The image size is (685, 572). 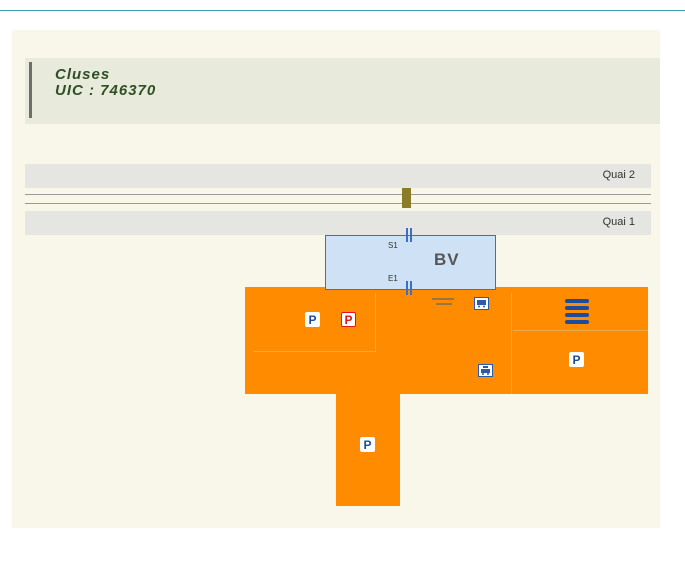 What do you see at coordinates (106, 90) in the screenshot?
I see `uic-code: UIC : 746370` at bounding box center [106, 90].